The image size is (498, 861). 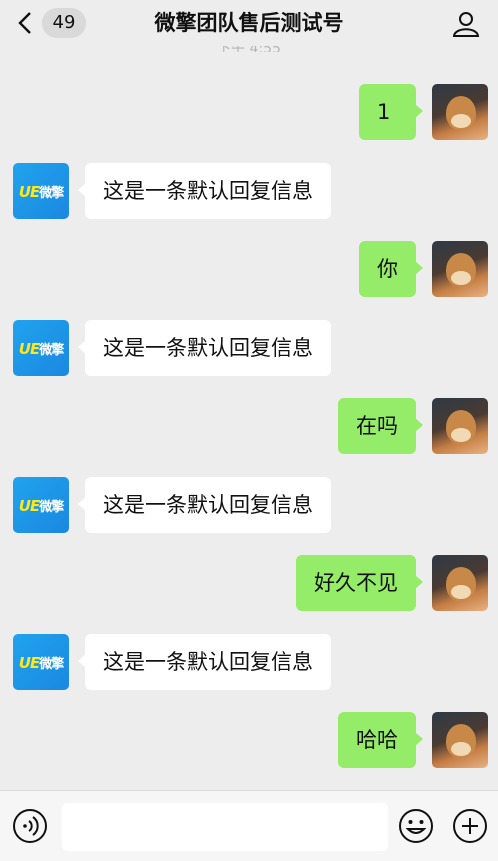 I want to click on message-bubble: 你, so click(x=391, y=269).